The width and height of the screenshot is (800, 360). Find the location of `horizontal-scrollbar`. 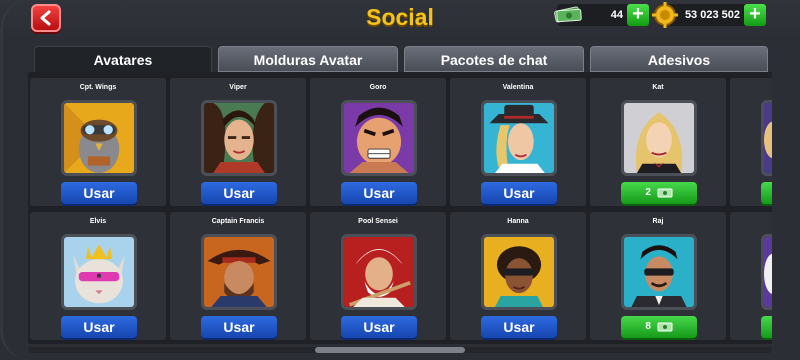

horizontal-scrollbar is located at coordinates (400, 350).